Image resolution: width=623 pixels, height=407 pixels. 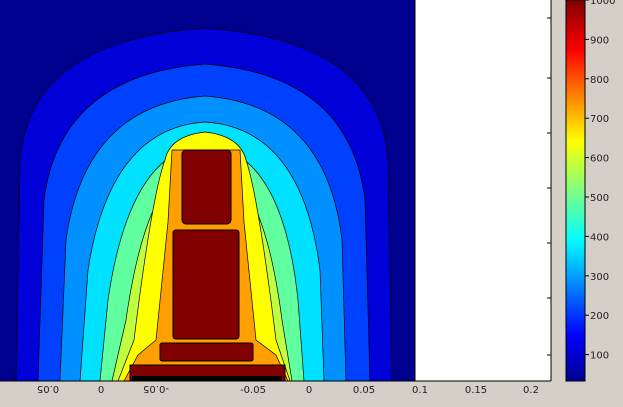 I want to click on colorbar-tick-labels: 1000 900 800 700 600 500 400 300 200 100, so click(x=600, y=181).